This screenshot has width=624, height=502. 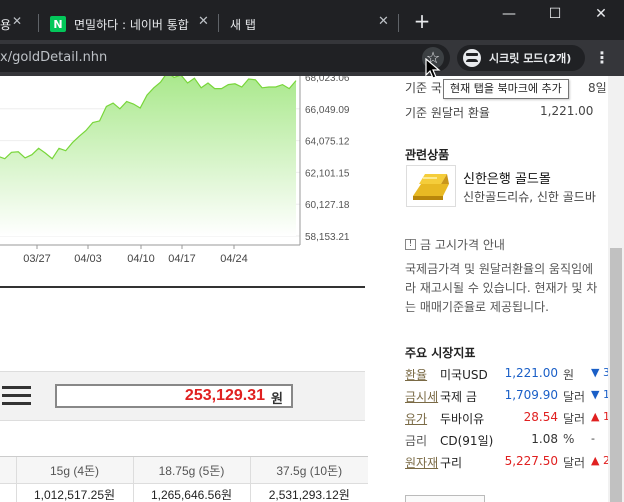 I want to click on market-row: 원자재 구리 5,227.50 달러 ▲ 28, so click(x=506, y=464).